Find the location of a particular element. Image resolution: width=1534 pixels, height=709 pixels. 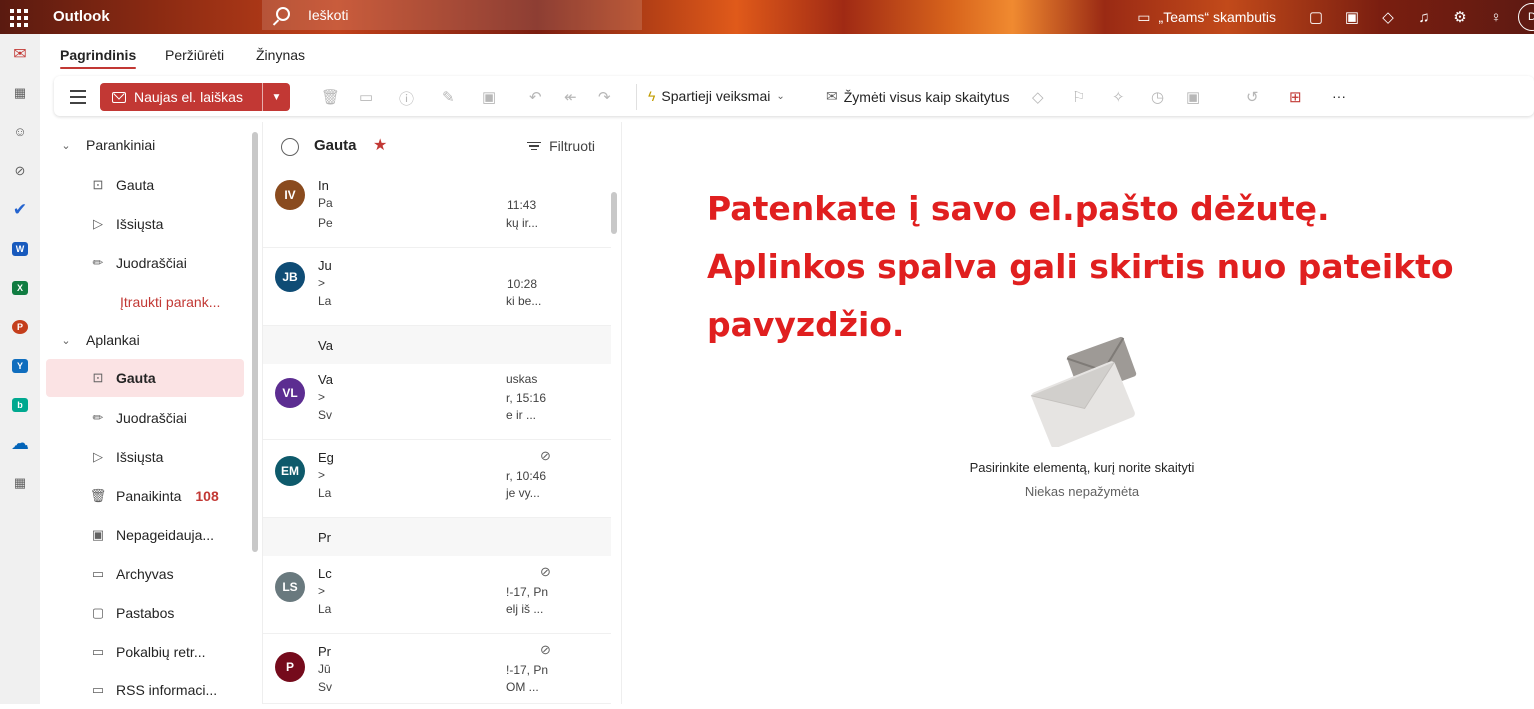

filter-button: Filtruoti is located at coordinates (561, 146).